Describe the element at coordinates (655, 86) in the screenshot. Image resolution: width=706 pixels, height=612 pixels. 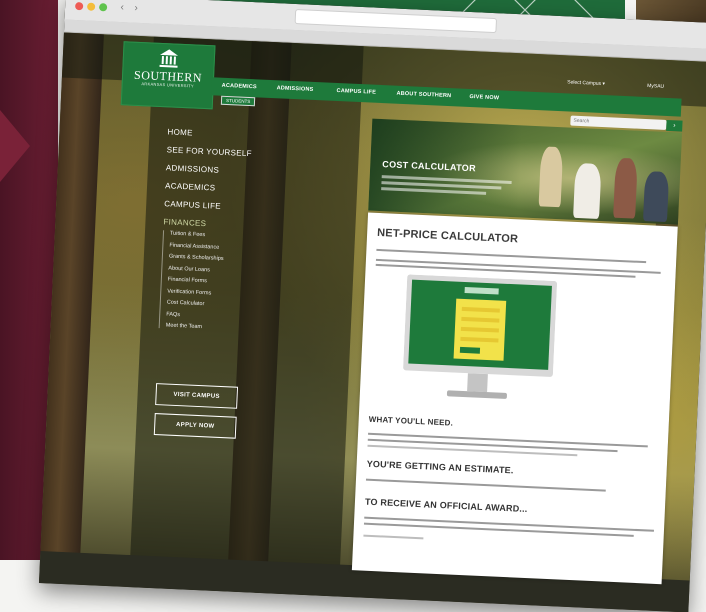
I see `mysau-link: MySAU` at that location.